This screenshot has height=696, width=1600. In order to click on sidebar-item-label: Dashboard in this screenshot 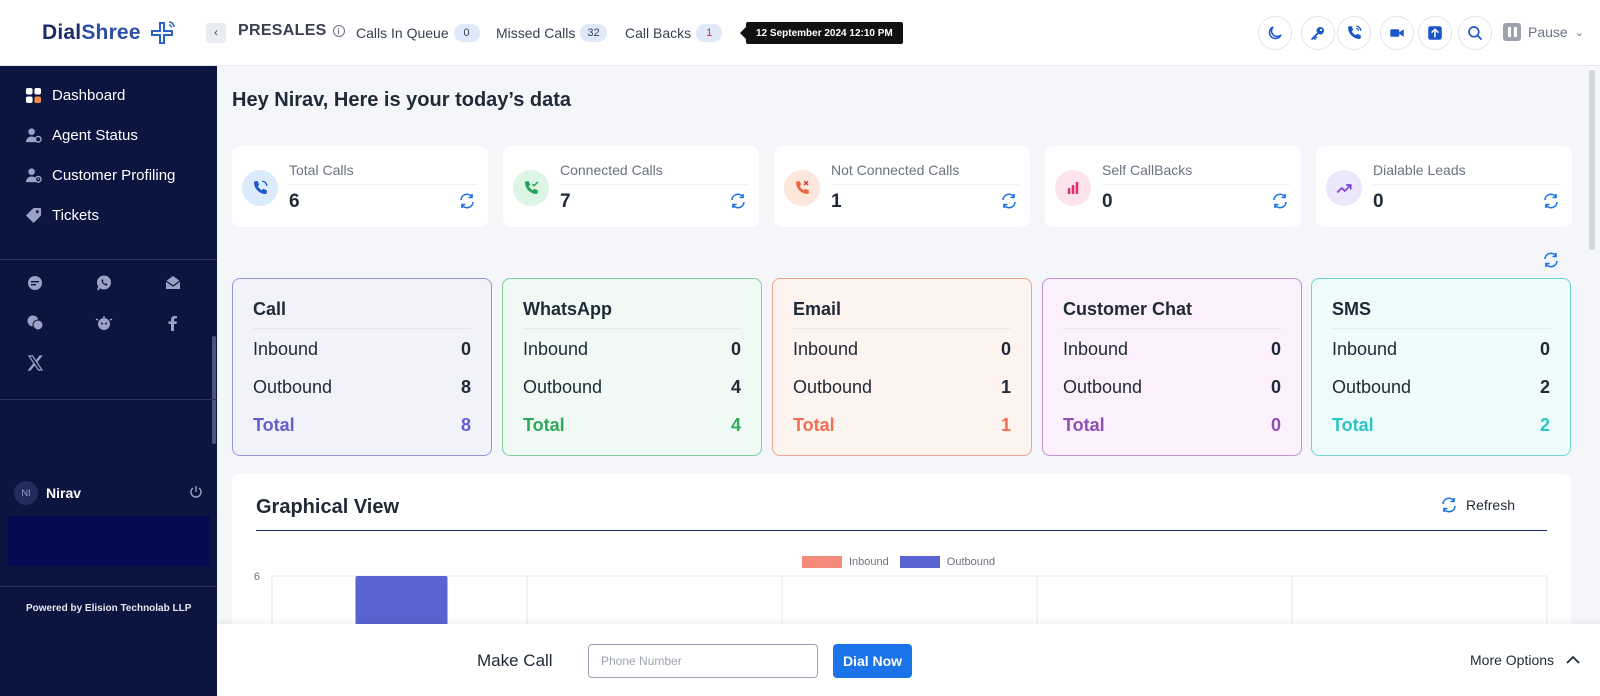, I will do `click(89, 95)`.